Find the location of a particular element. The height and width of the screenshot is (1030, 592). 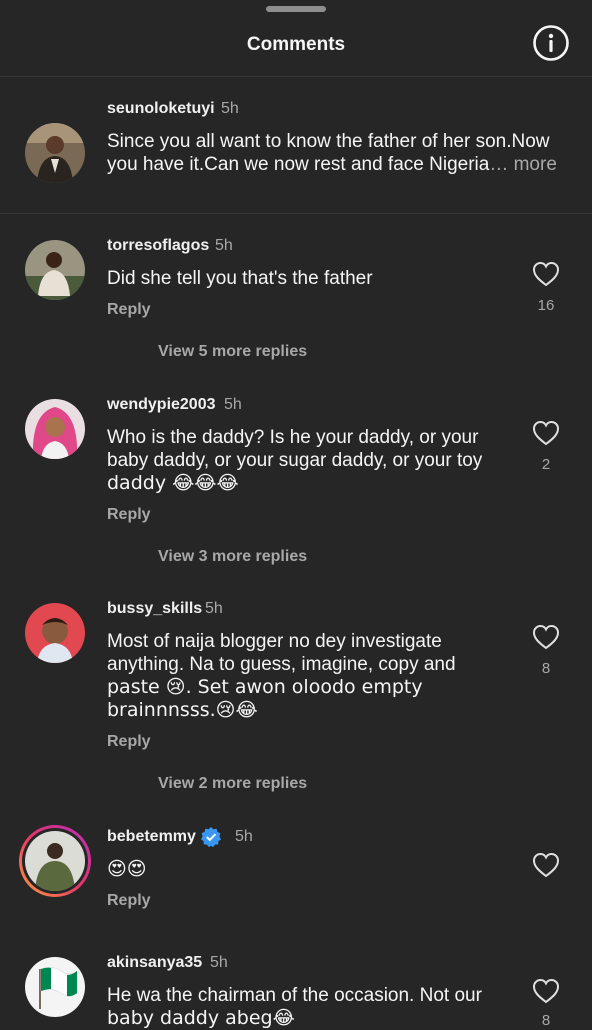

caption-more-link: … more is located at coordinates (523, 164).